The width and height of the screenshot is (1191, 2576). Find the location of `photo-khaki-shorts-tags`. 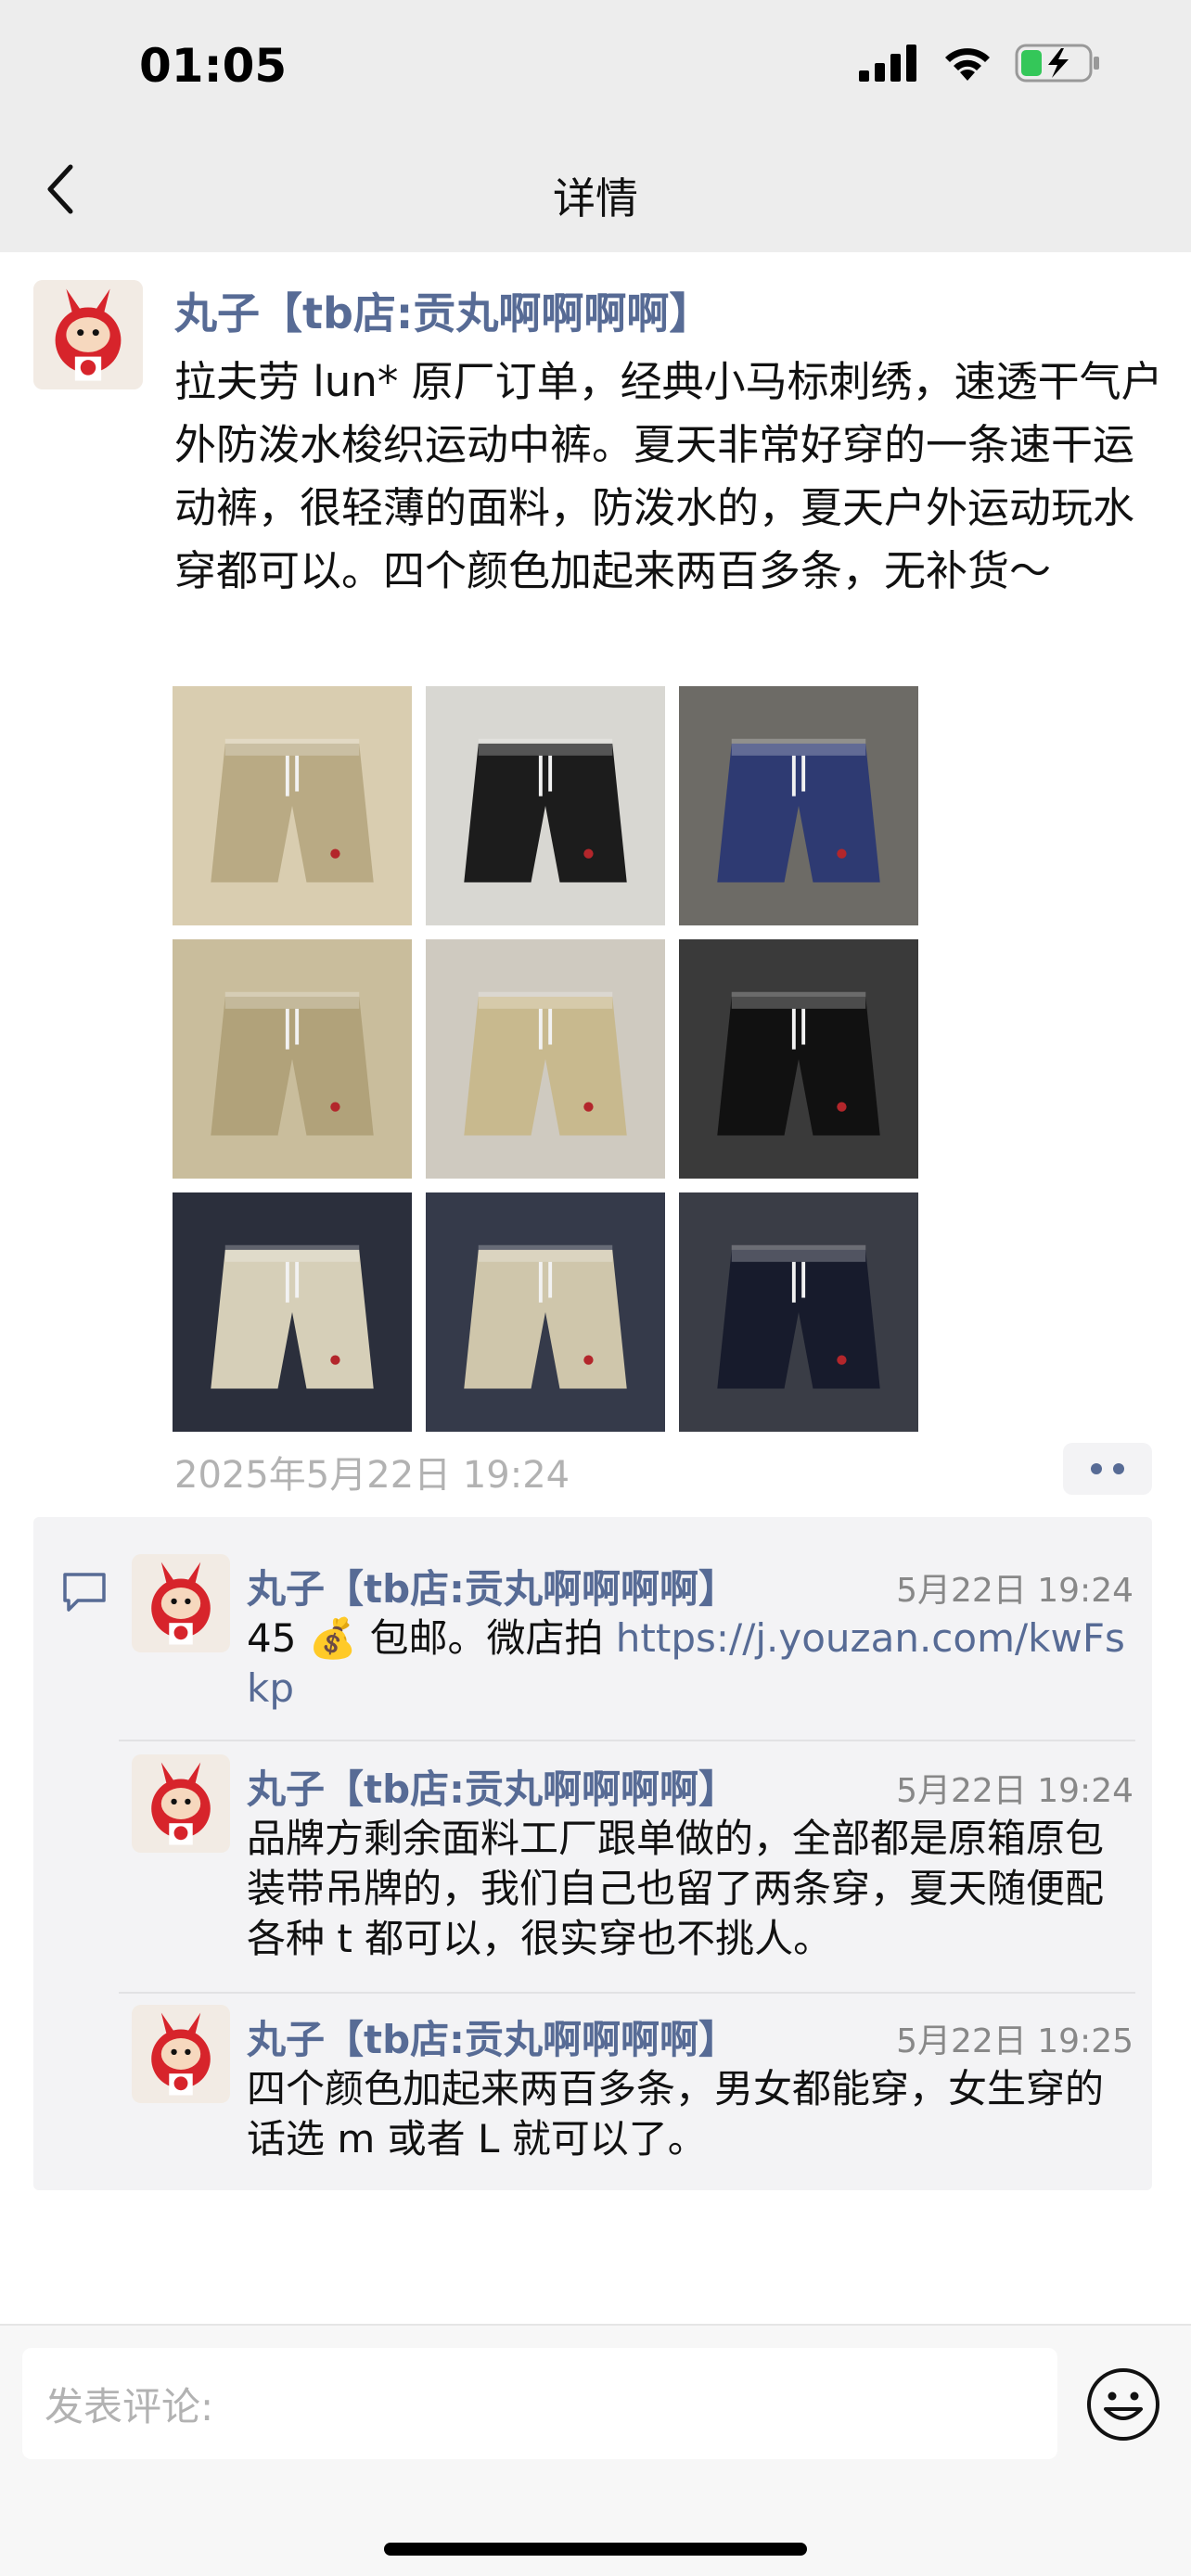

photo-khaki-shorts-tags is located at coordinates (292, 1059).